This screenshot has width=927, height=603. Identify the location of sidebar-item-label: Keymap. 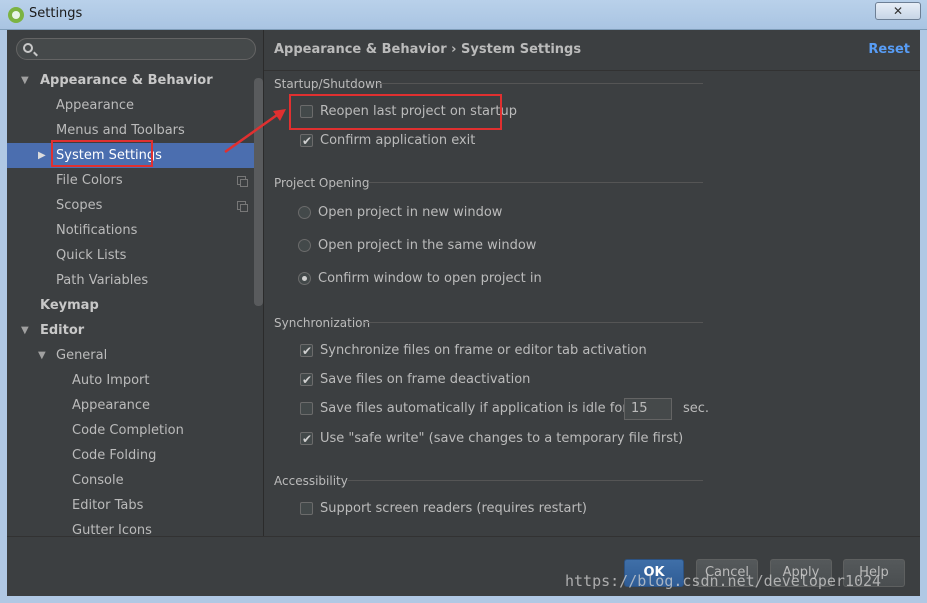
(69, 305).